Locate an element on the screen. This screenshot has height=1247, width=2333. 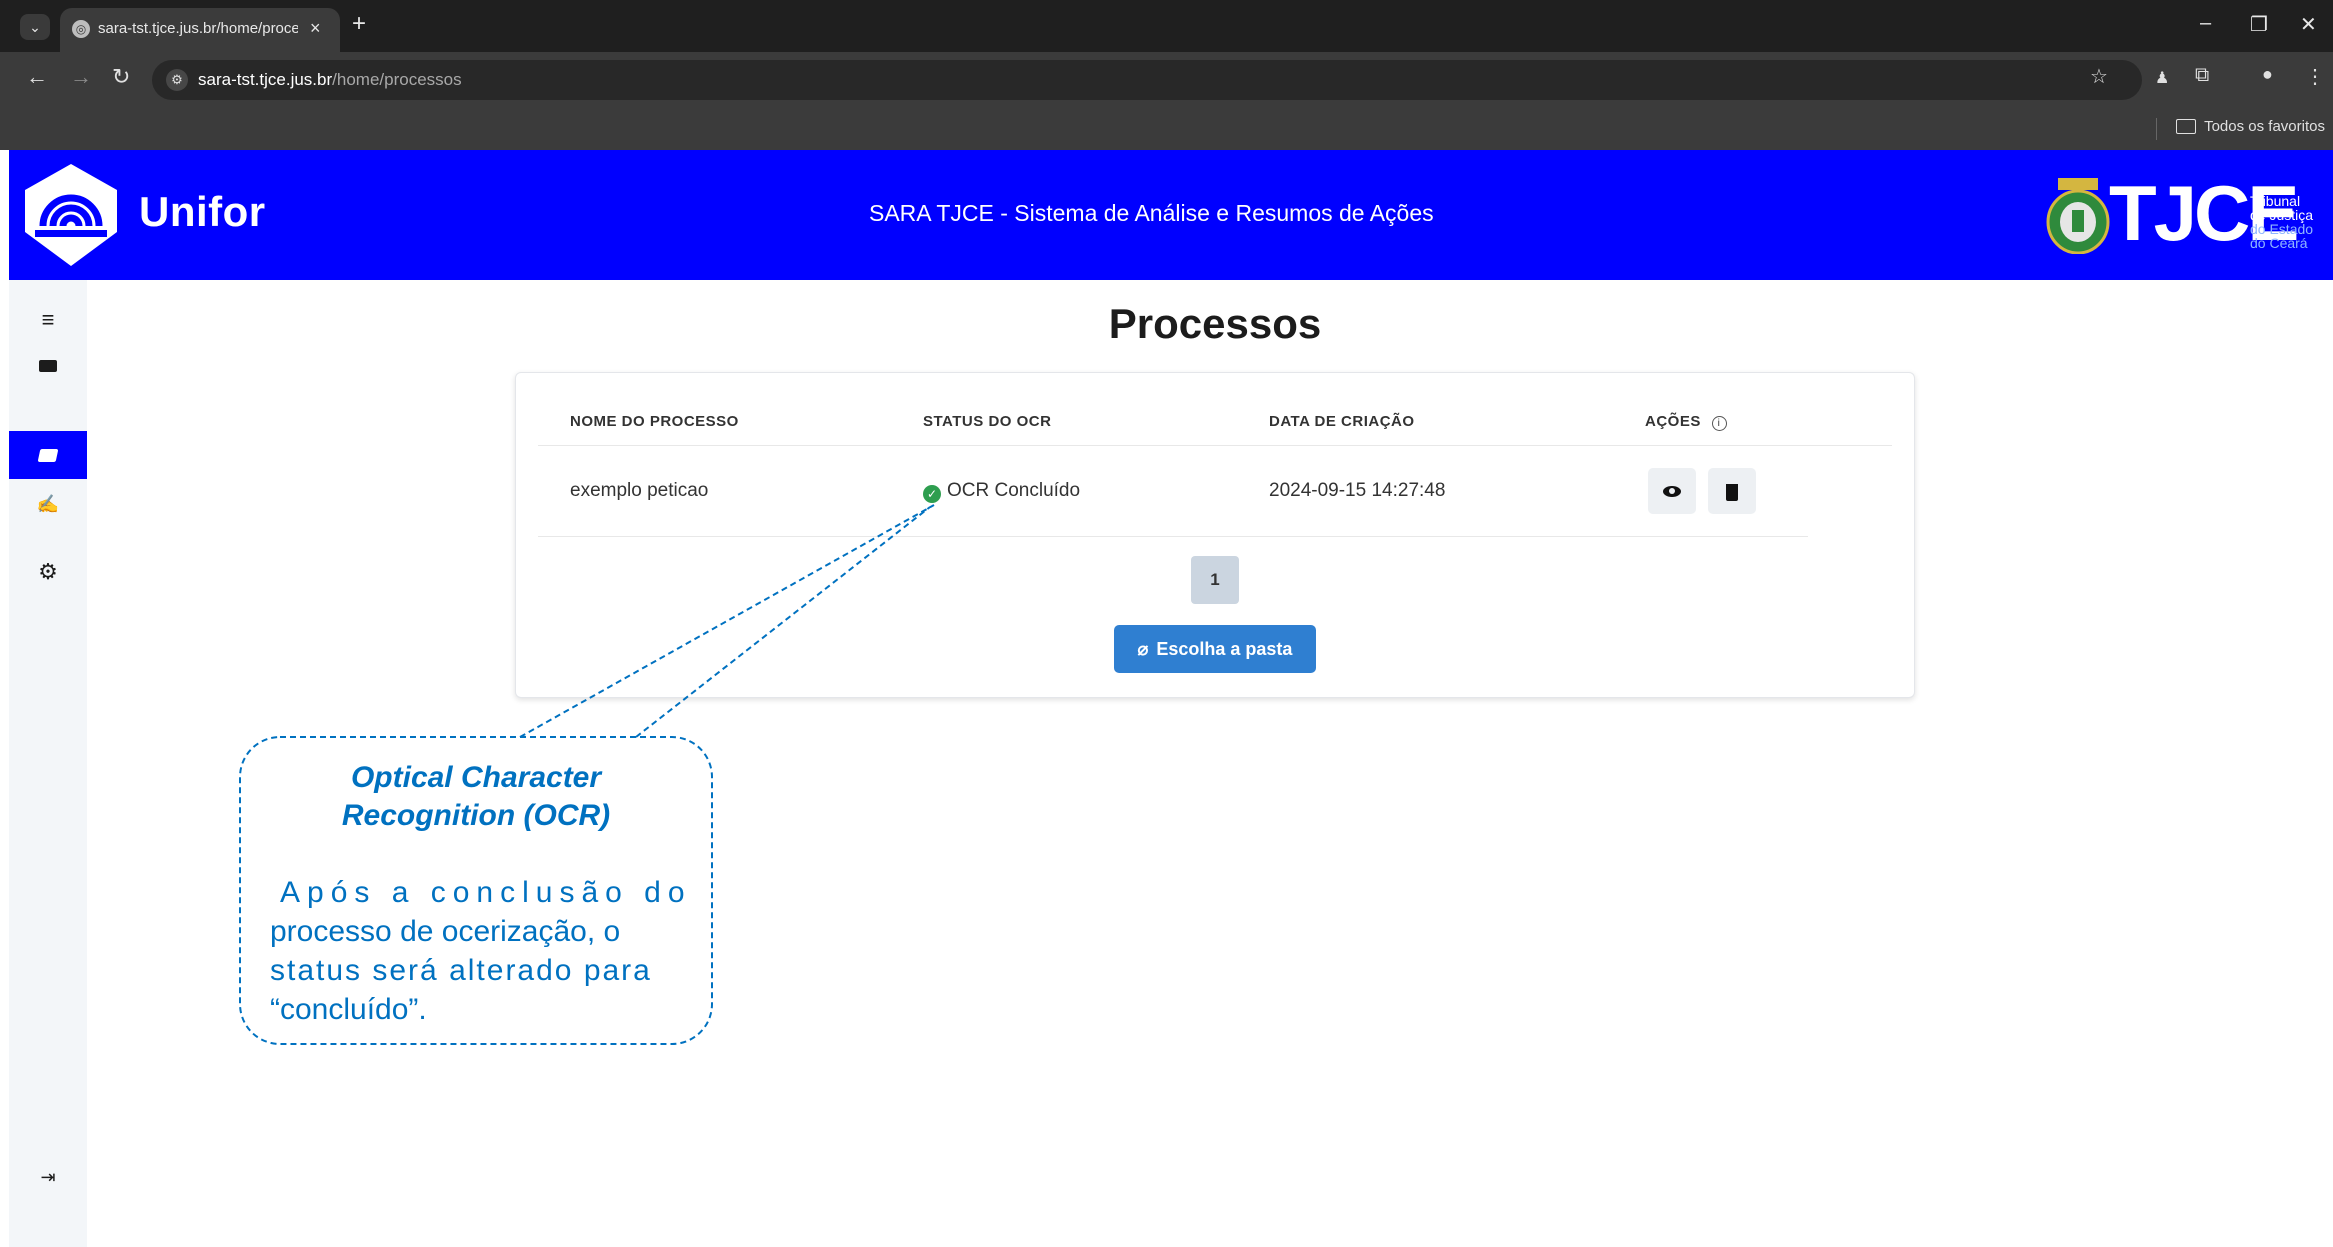
brand-name: Unifor is located at coordinates (202, 211).